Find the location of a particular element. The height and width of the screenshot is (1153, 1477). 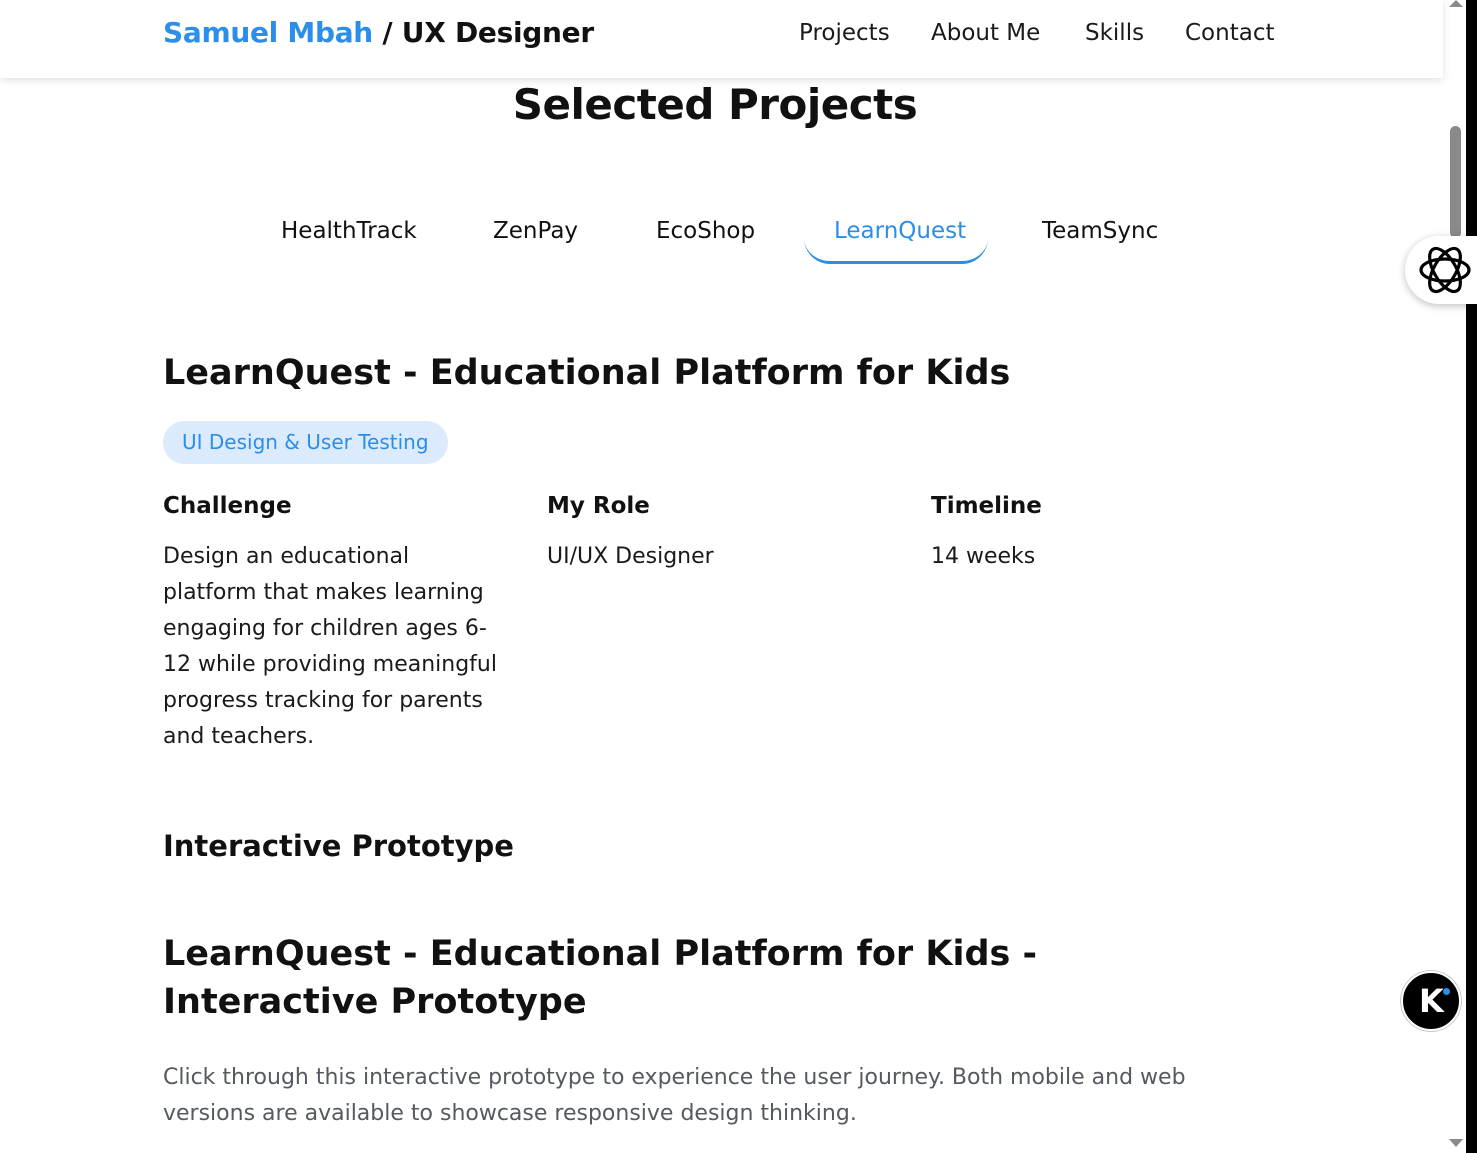

nav-contact: Contact is located at coordinates (1229, 33).